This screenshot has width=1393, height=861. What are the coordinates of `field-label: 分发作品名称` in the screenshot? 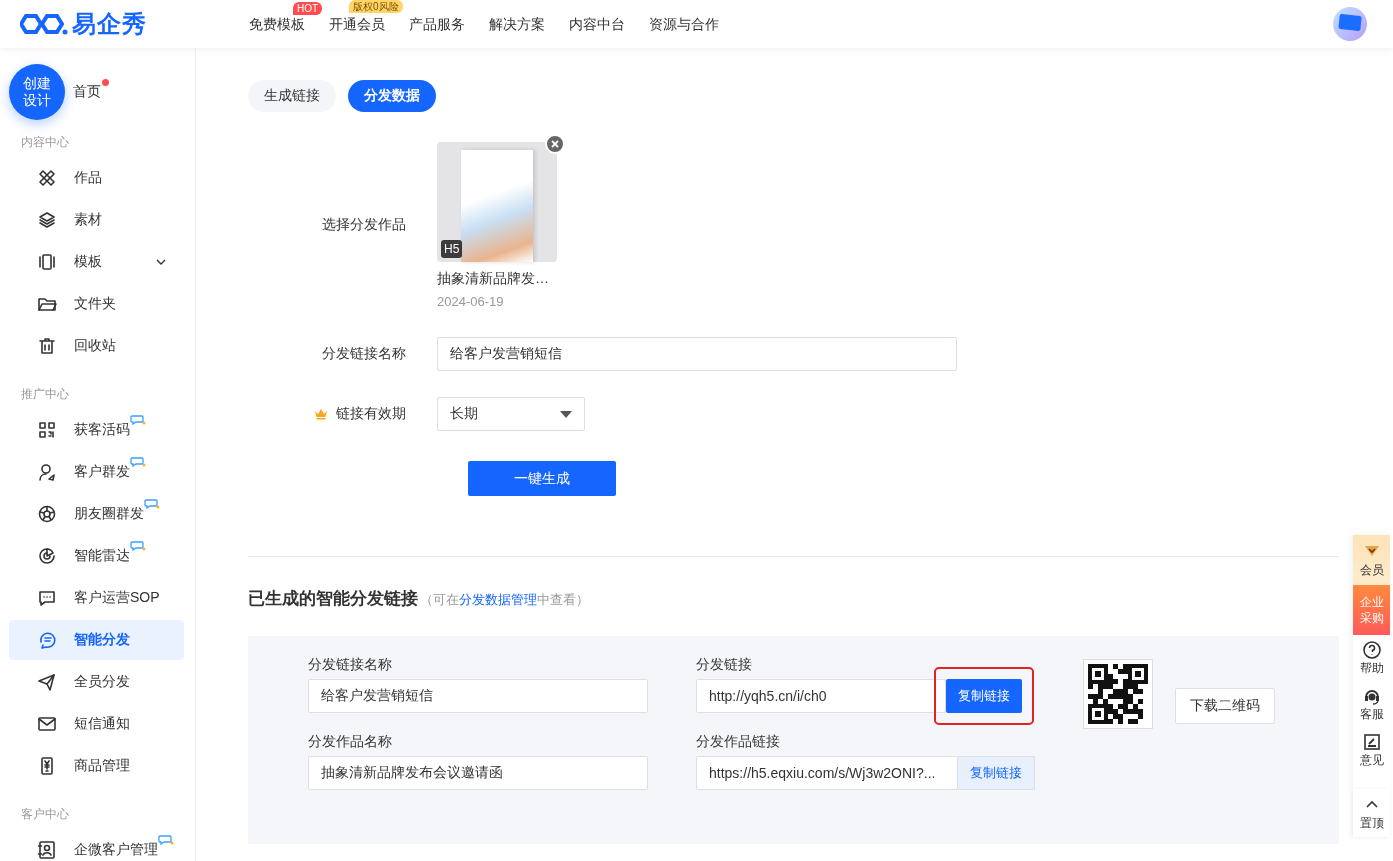 It's located at (350, 742).